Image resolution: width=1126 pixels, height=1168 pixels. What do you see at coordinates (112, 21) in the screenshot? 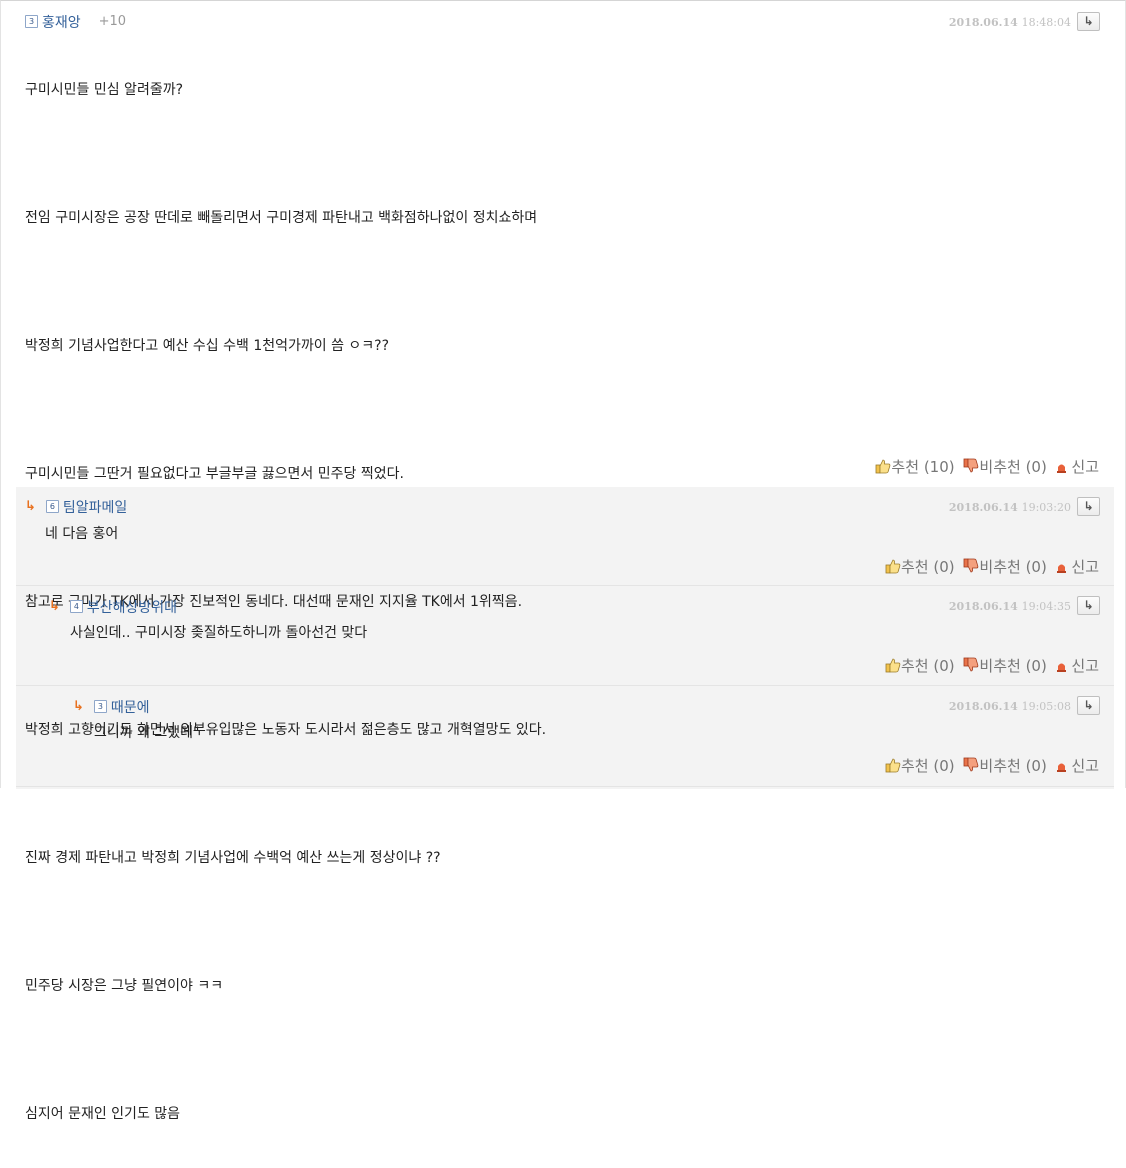
I see `vote-score: +10` at bounding box center [112, 21].